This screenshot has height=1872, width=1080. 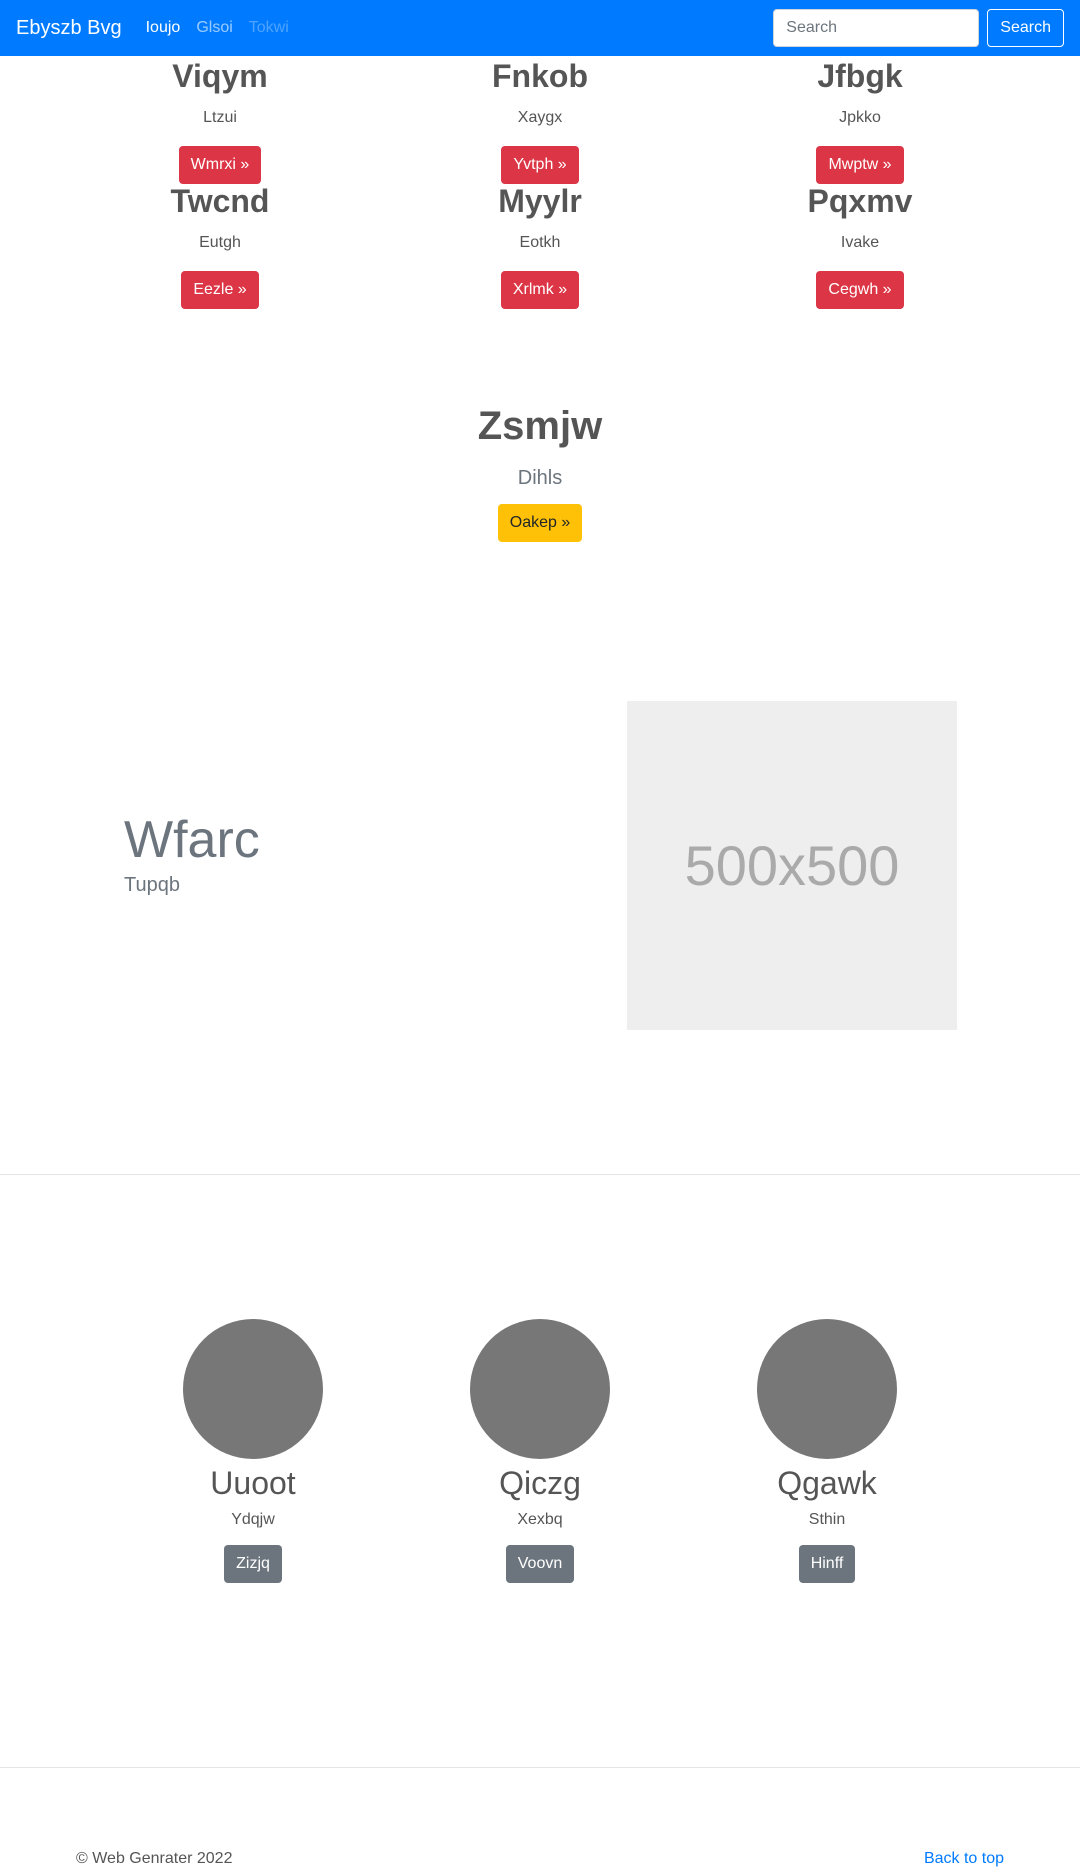 I want to click on placeholder-image: 500x500, so click(x=792, y=865).